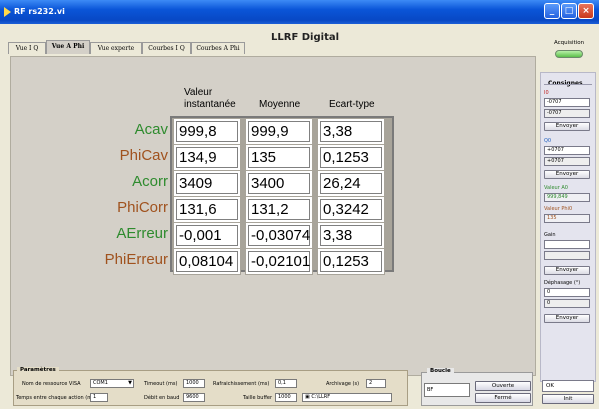 This screenshot has width=599, height=409. I want to click on row-label-acav: Acav, so click(151, 129).